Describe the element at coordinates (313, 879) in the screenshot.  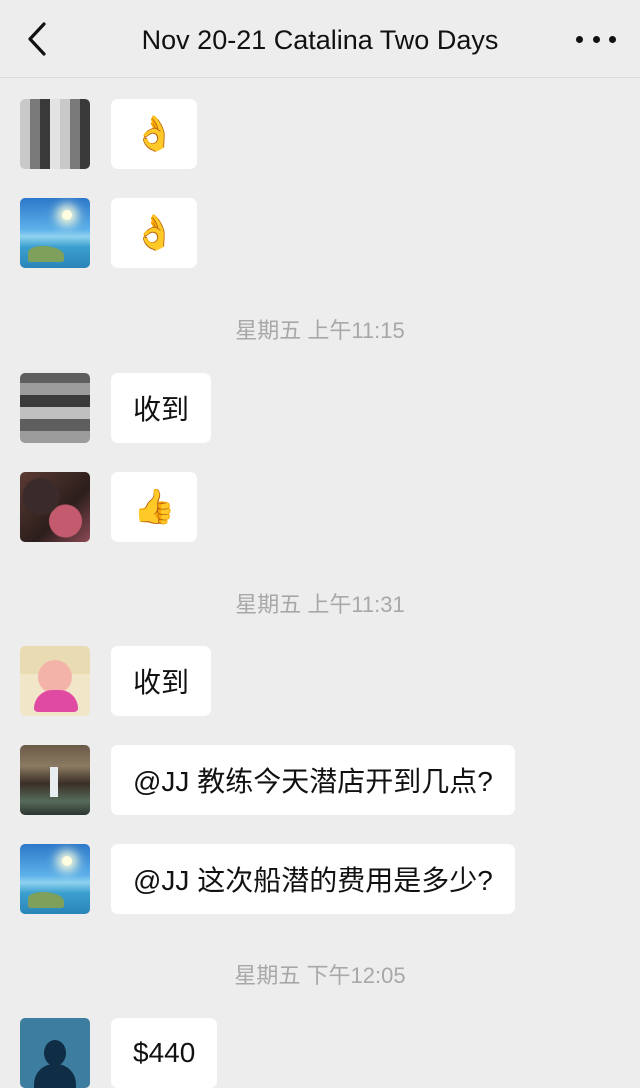
I see `message-bubble: @JJ 这次船潜的费用是多少?` at that location.